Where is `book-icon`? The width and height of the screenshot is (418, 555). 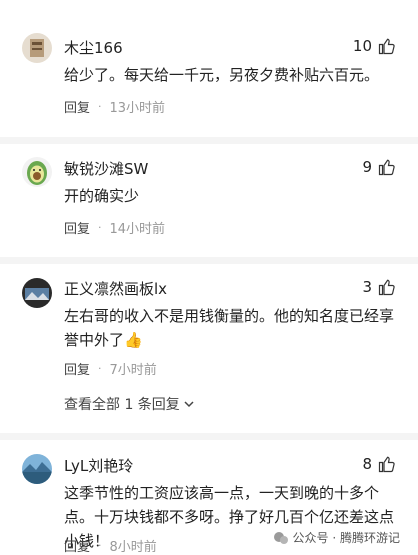 book-icon is located at coordinates (37, 48).